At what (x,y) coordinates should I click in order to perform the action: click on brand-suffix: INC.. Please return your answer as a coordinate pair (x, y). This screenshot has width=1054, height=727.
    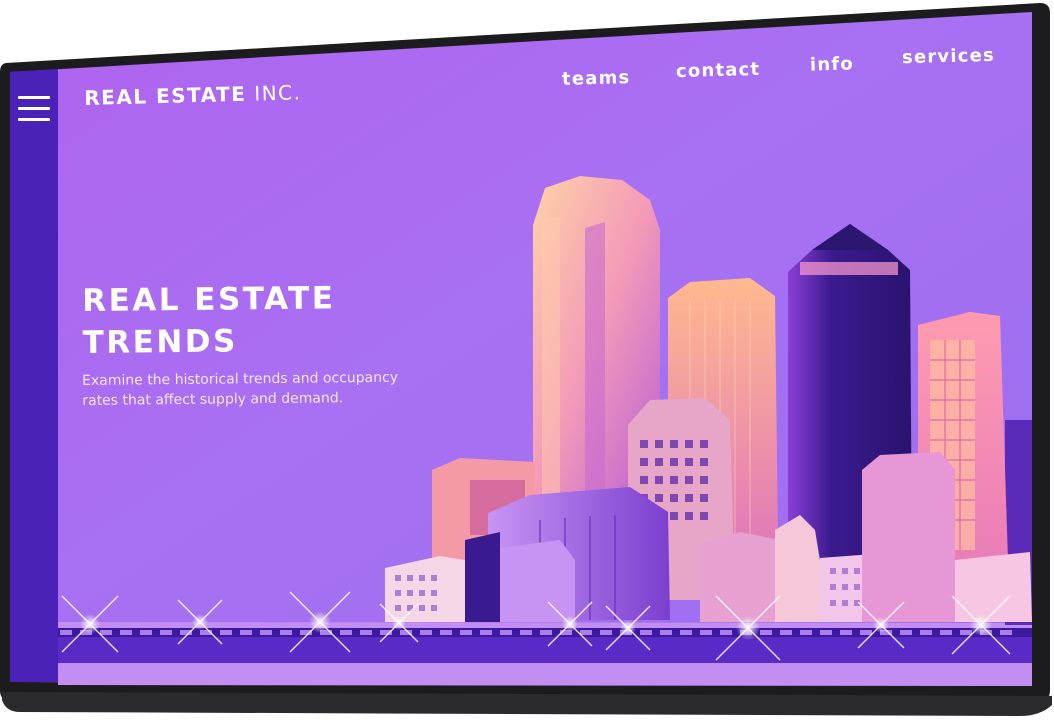
    Looking at the image, I should click on (277, 93).